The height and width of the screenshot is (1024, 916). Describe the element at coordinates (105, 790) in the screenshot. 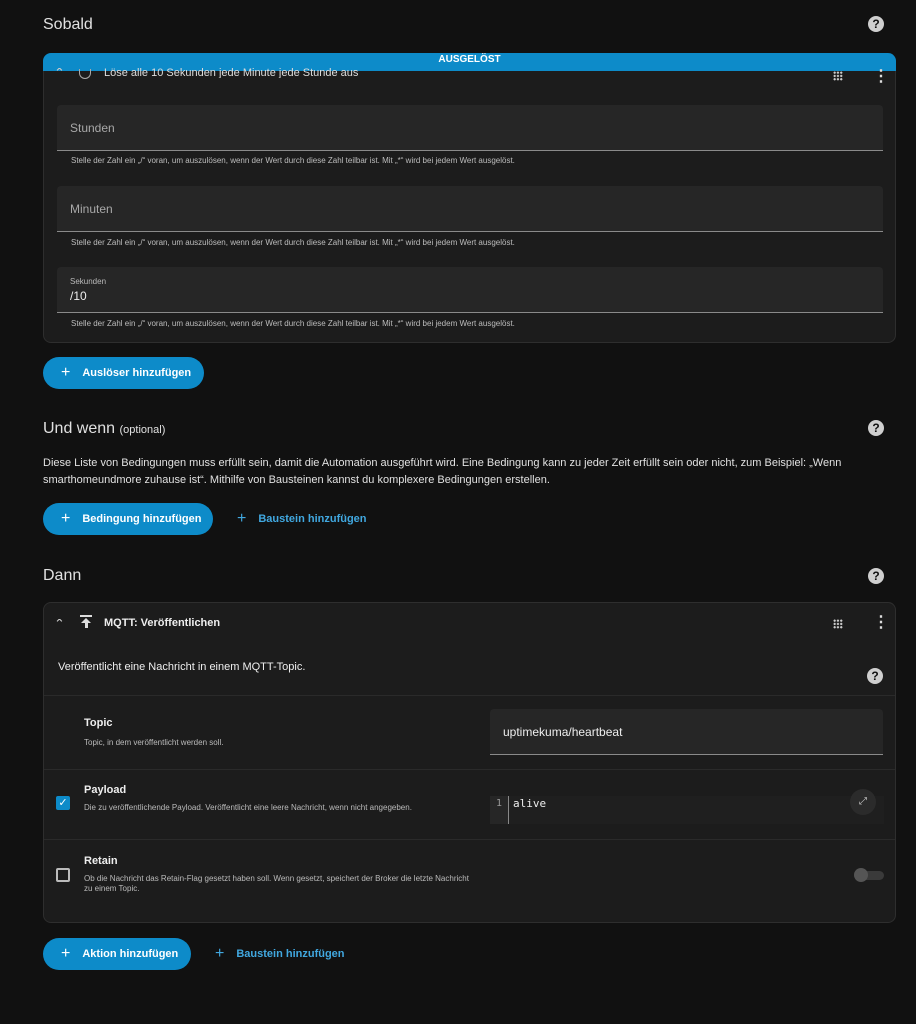

I see `payload-label: Payload` at that location.